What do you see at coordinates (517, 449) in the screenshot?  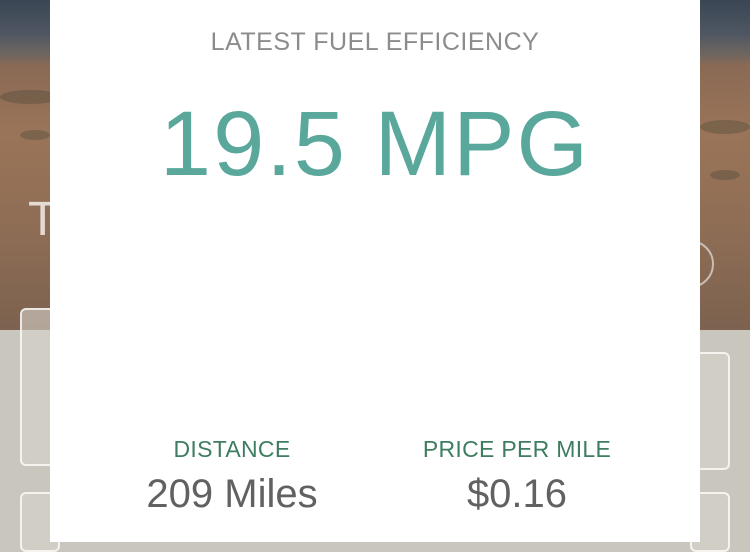 I see `price-per-mile-label: PRICE PER MILE` at bounding box center [517, 449].